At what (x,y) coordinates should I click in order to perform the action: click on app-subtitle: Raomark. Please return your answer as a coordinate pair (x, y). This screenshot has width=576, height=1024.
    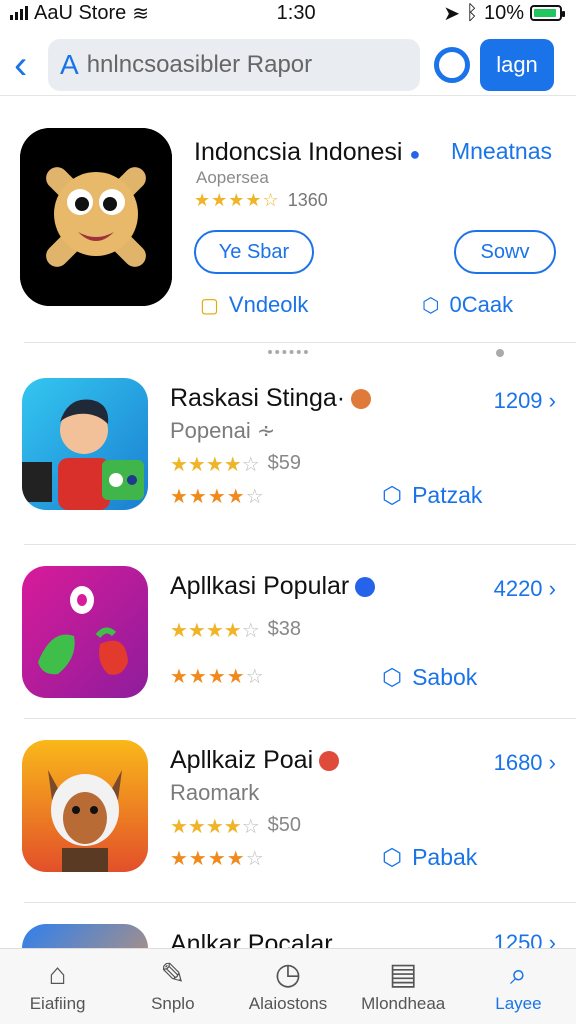
    Looking at the image, I should click on (215, 792).